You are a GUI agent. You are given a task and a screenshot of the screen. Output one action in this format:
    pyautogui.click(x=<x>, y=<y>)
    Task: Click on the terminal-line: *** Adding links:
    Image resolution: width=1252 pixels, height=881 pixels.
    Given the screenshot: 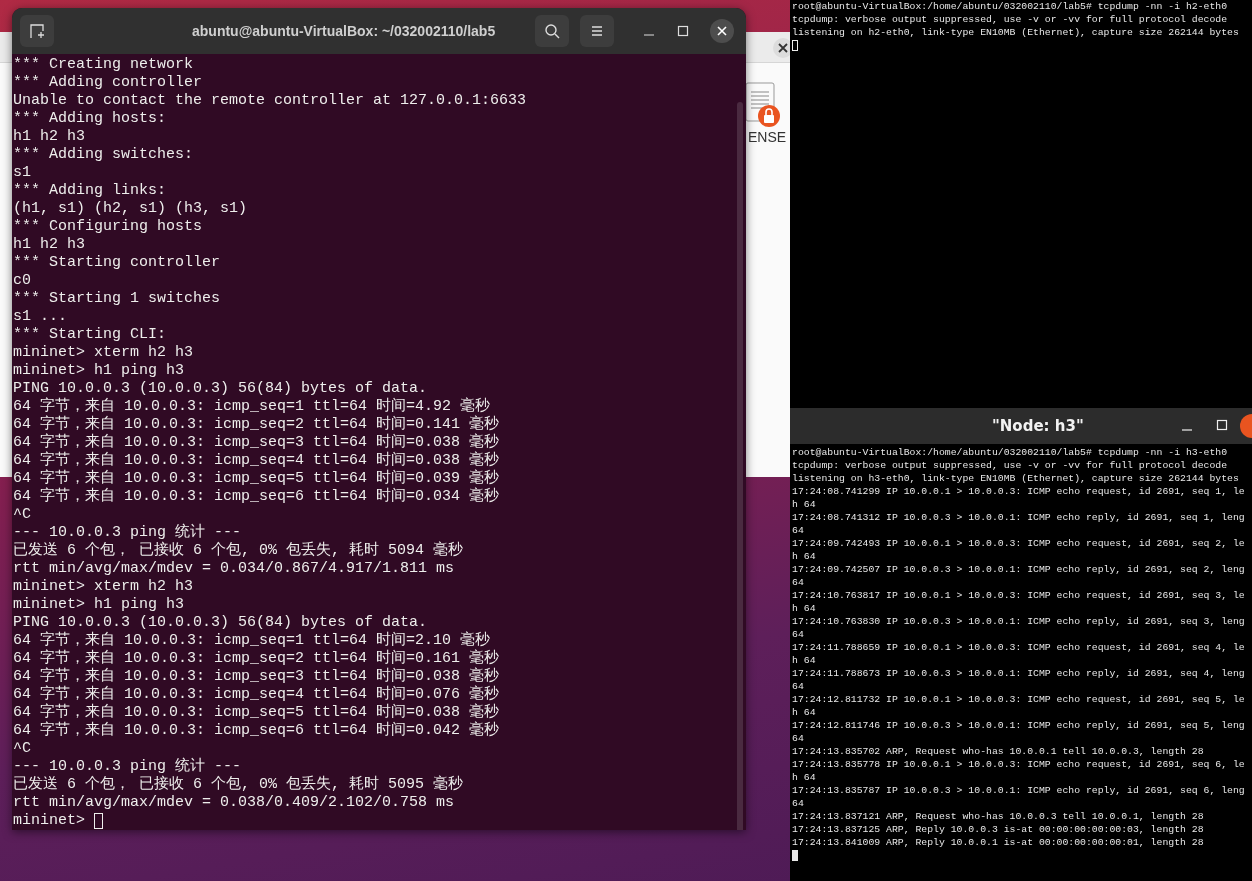 What is the action you would take?
    pyautogui.click(x=90, y=191)
    